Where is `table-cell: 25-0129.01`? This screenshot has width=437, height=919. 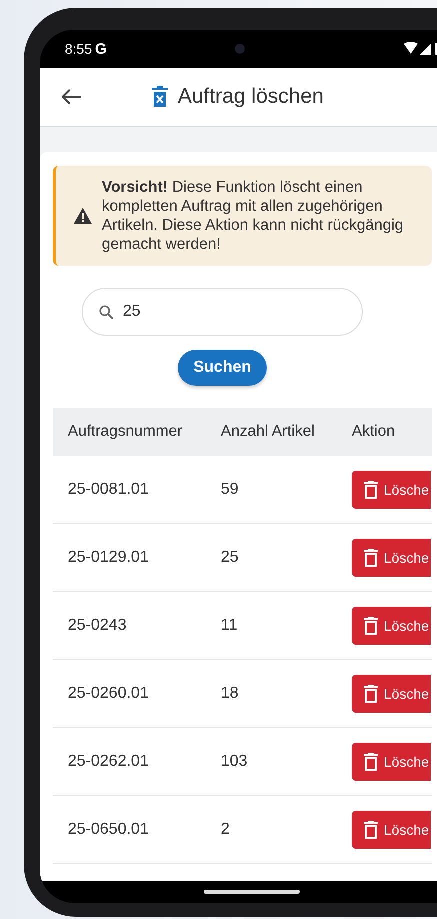
table-cell: 25-0129.01 is located at coordinates (129, 558).